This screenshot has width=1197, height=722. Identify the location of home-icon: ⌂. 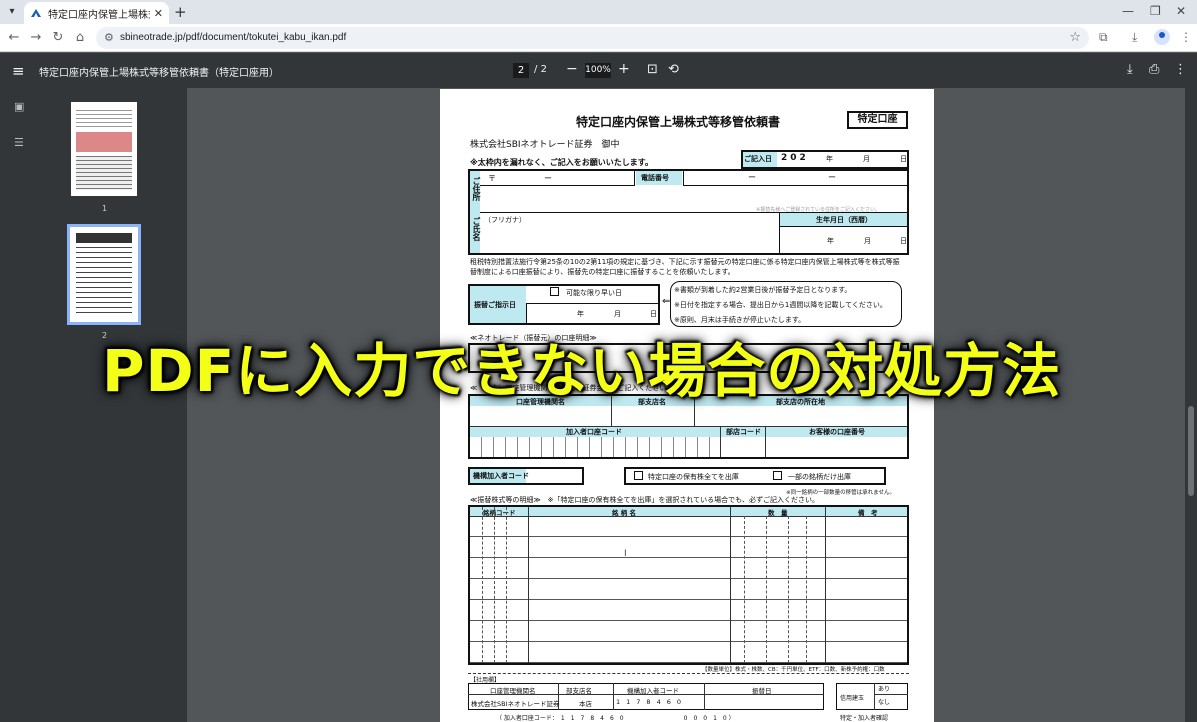
(80, 37).